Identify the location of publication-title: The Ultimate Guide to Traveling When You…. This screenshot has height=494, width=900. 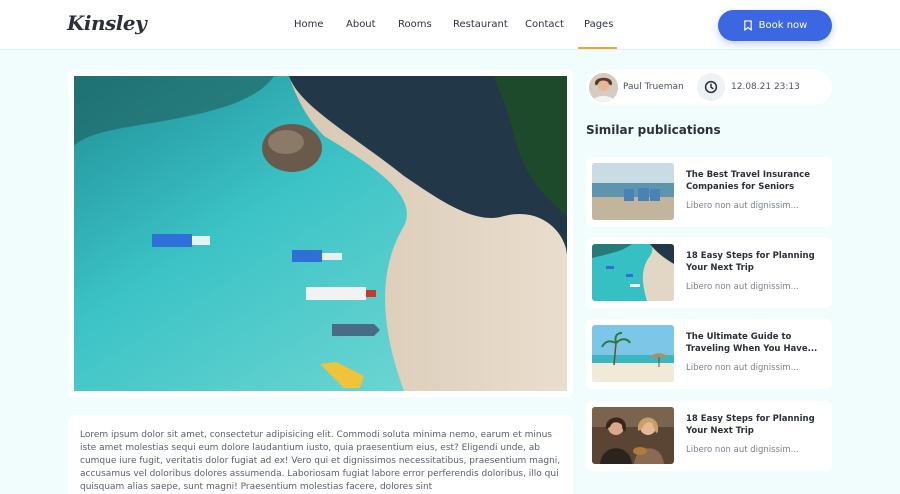
(756, 343).